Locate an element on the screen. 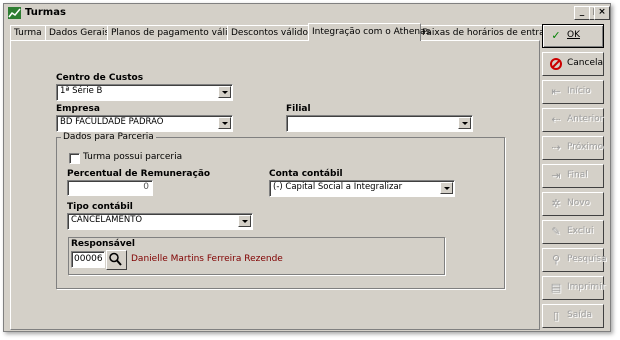 The image size is (620, 340). window-title: Turmas is located at coordinates (45, 12).